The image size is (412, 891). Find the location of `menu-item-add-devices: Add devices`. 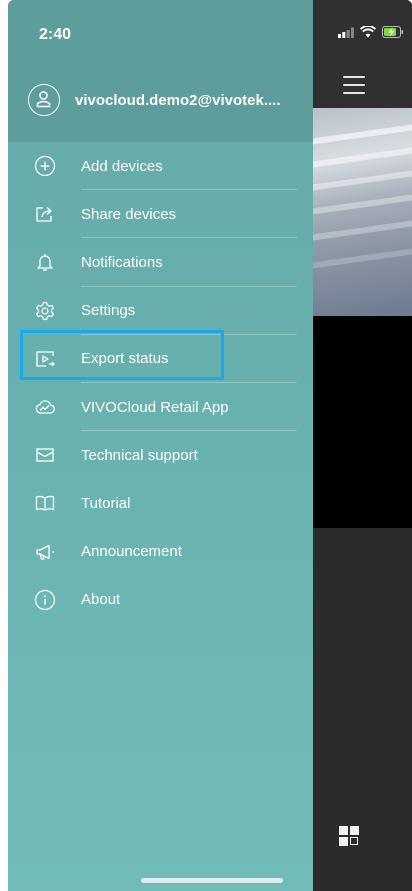

menu-item-add-devices: Add devices is located at coordinates (160, 166).